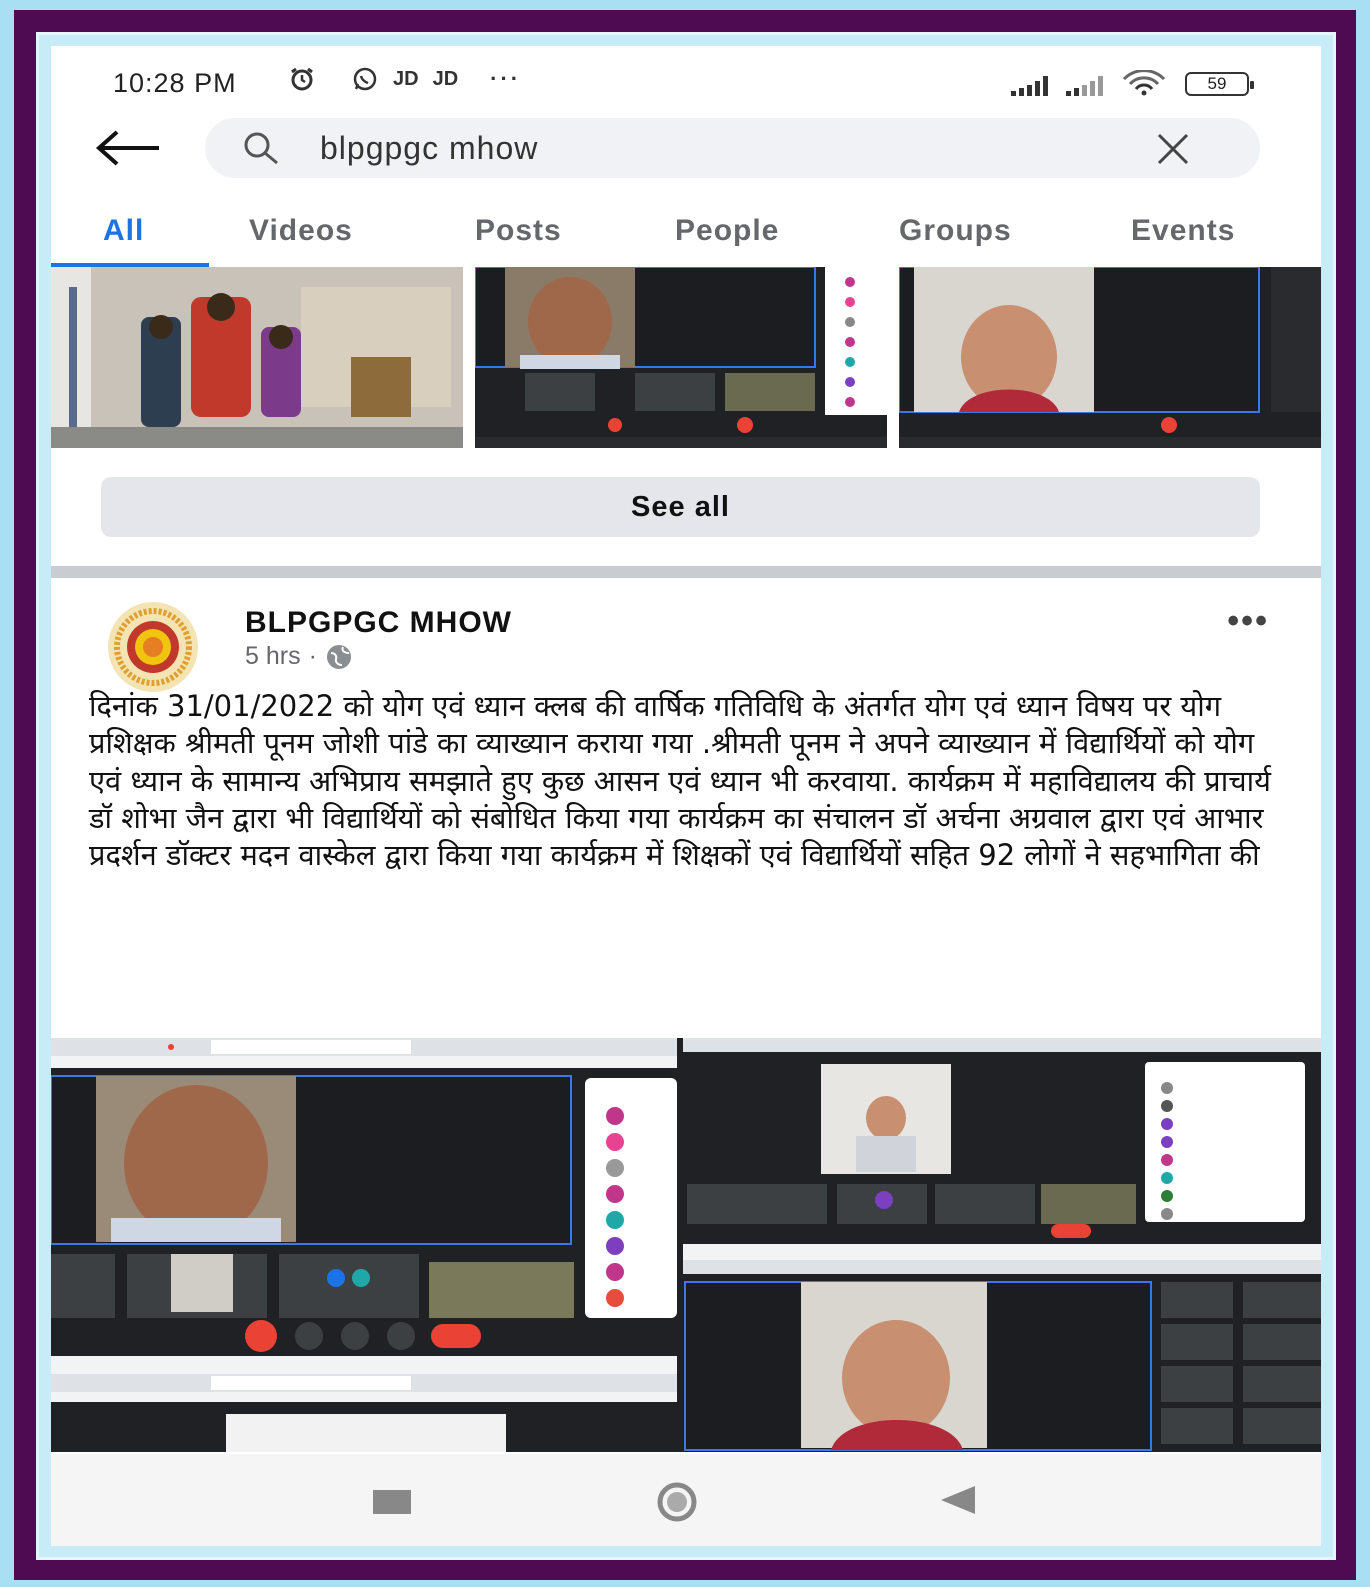  Describe the element at coordinates (686, 572) in the screenshot. I see `section-divider` at that location.